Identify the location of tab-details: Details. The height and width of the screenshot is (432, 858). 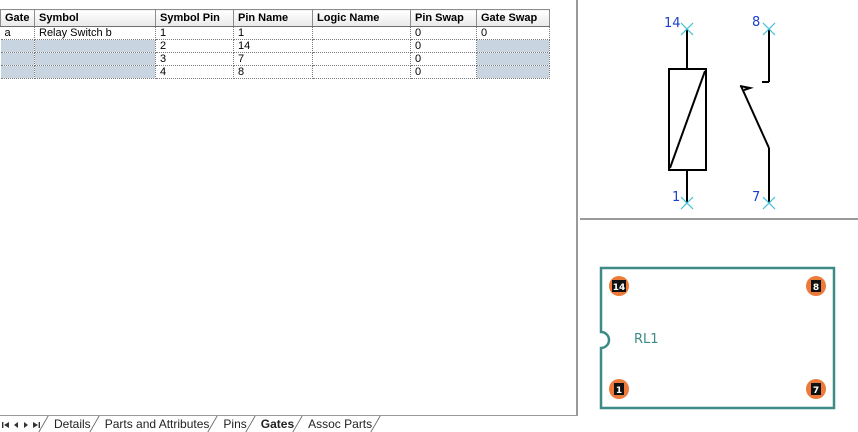
(71, 424).